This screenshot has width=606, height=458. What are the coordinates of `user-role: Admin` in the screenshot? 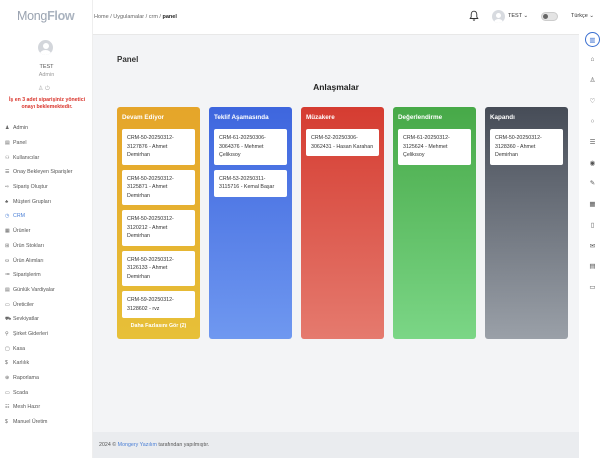 It's located at (46, 75).